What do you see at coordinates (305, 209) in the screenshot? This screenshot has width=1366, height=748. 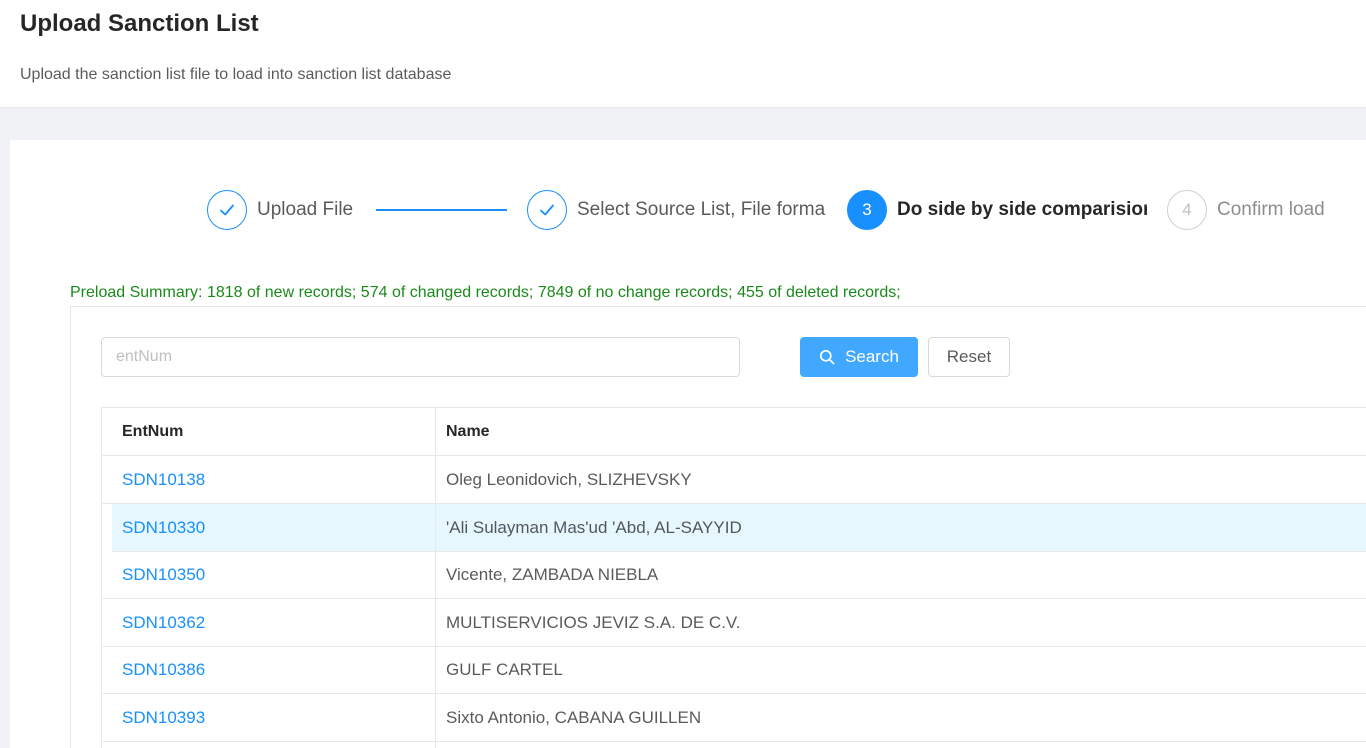 I see `step-label: Upload File` at bounding box center [305, 209].